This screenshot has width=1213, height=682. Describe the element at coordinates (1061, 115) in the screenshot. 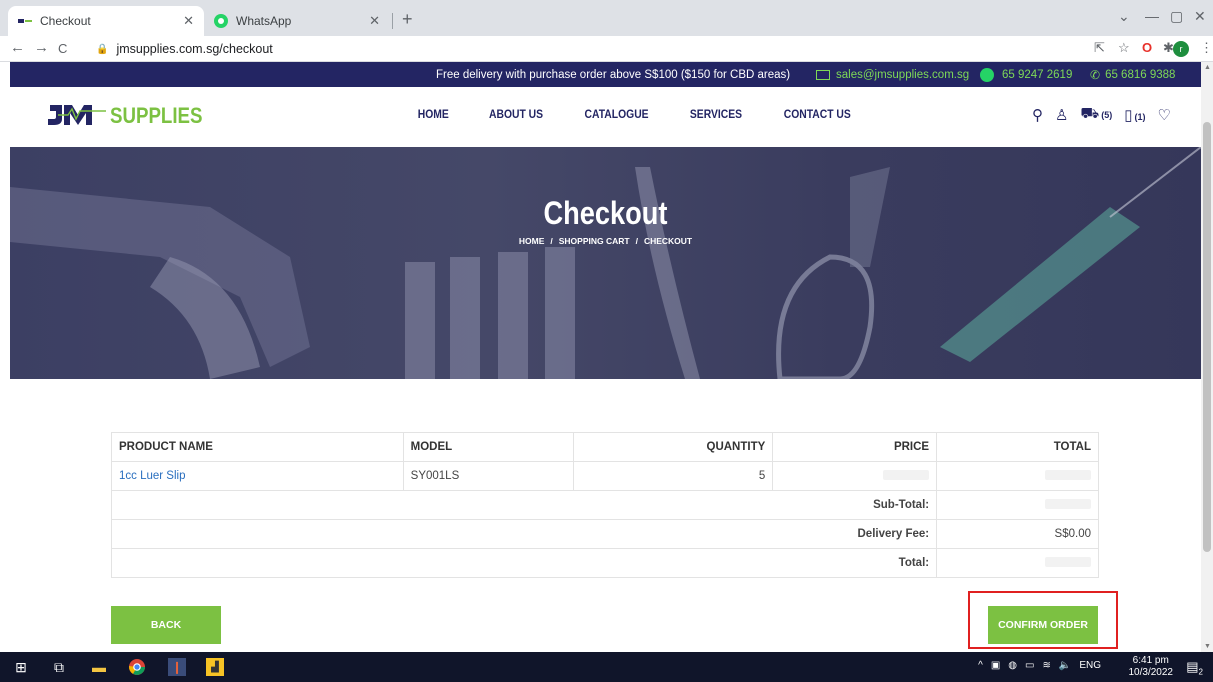

I see `account-icon: ♙` at that location.